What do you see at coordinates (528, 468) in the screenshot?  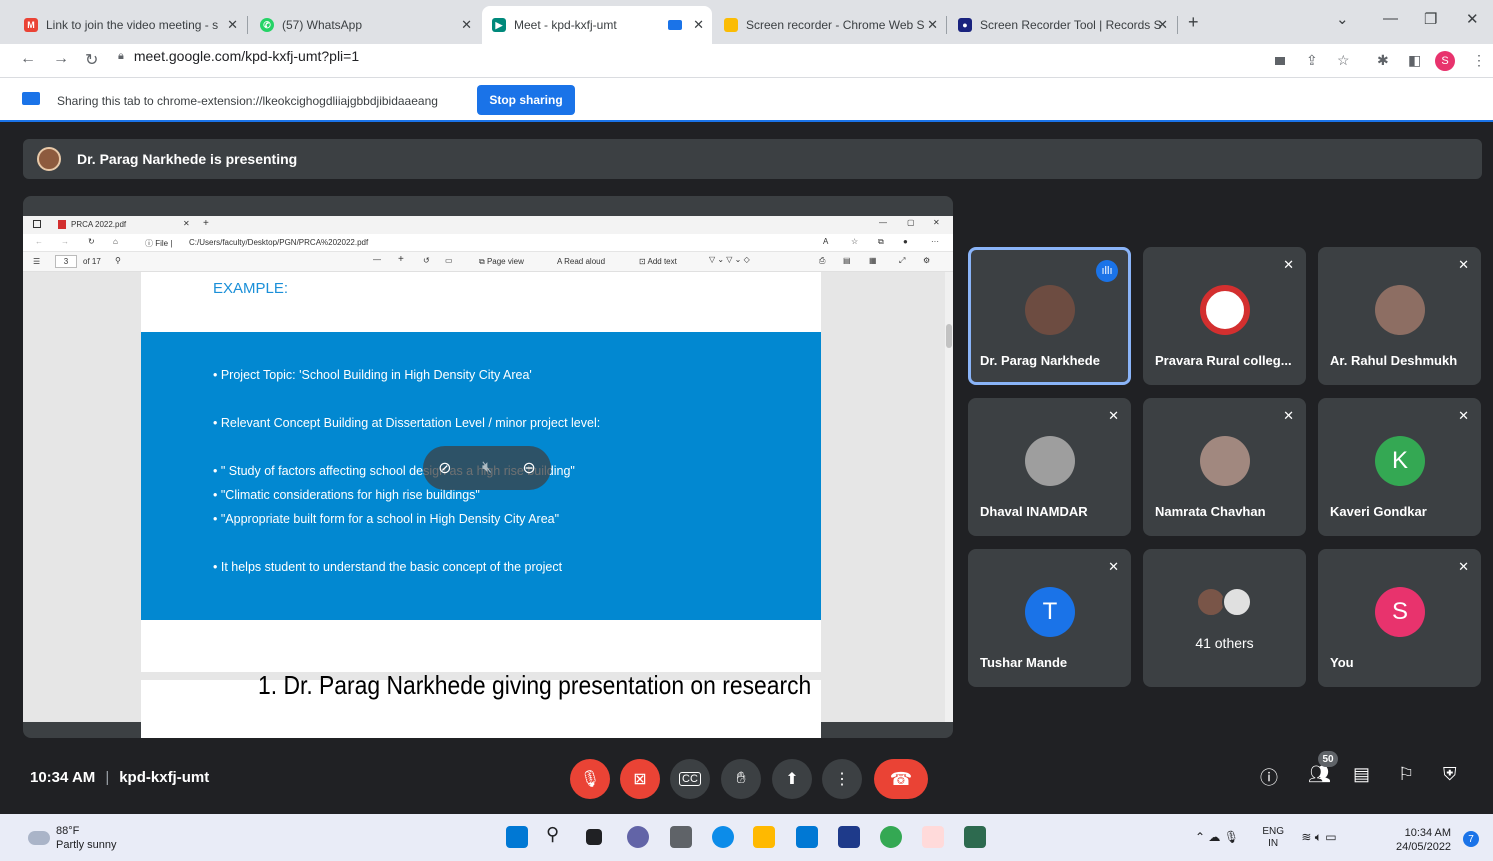 I see `remove-icon: ⊖` at bounding box center [528, 468].